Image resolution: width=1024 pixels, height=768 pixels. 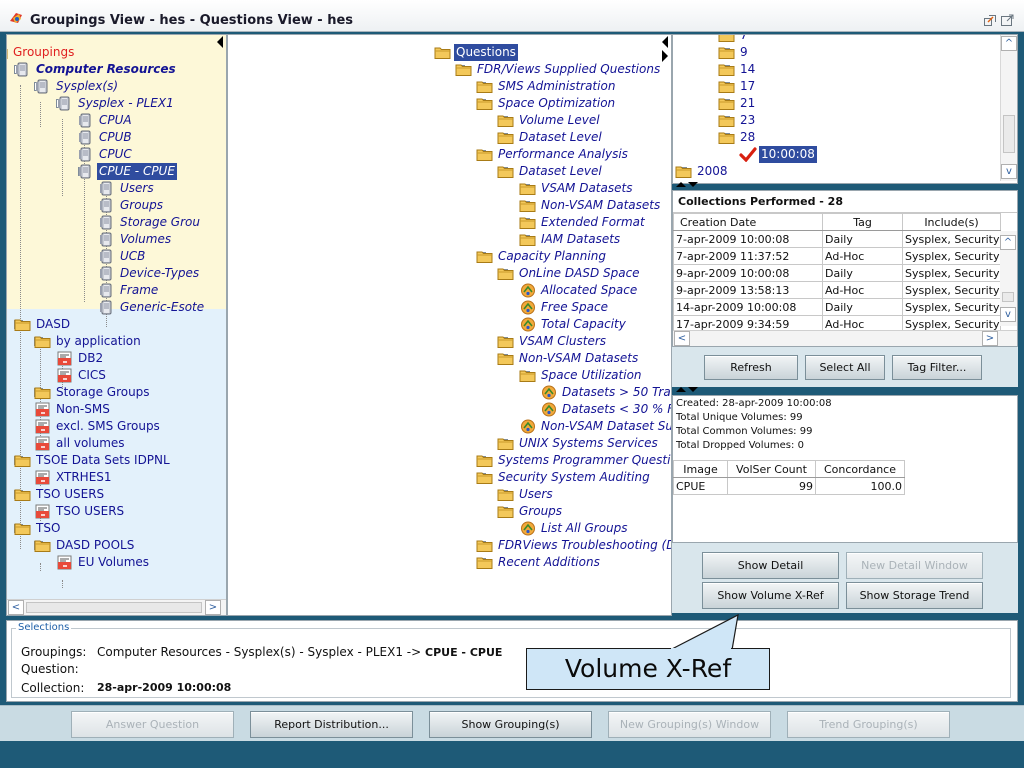 What do you see at coordinates (751, 367) in the screenshot?
I see `refresh-button: Refresh` at bounding box center [751, 367].